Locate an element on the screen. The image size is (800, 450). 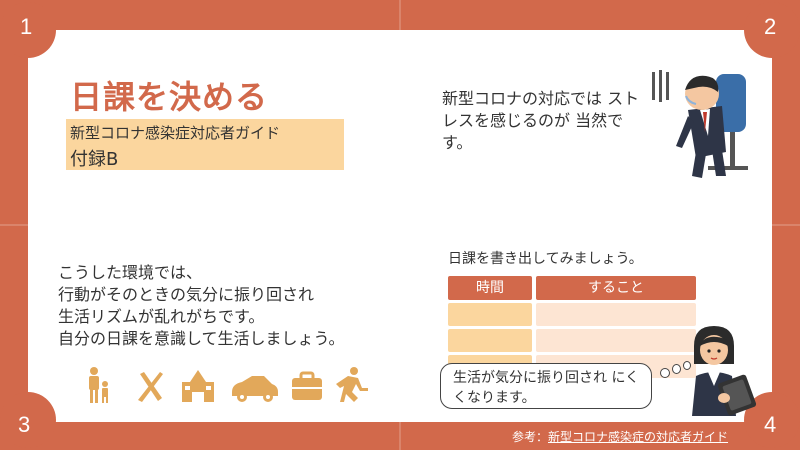
corner-number-3: 3 is located at coordinates (24, 424).